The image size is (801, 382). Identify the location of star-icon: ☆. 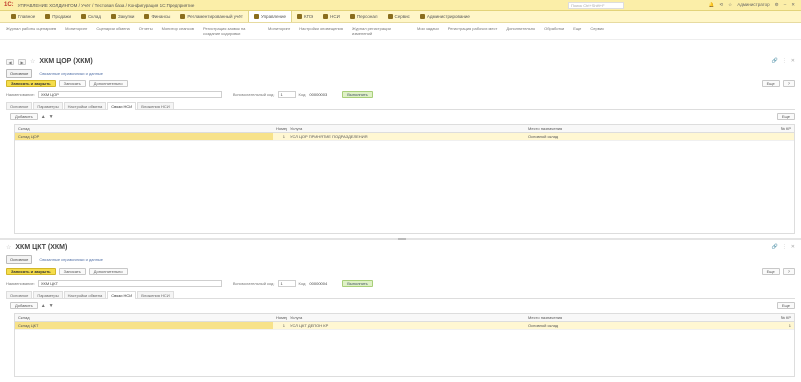
(730, 5).